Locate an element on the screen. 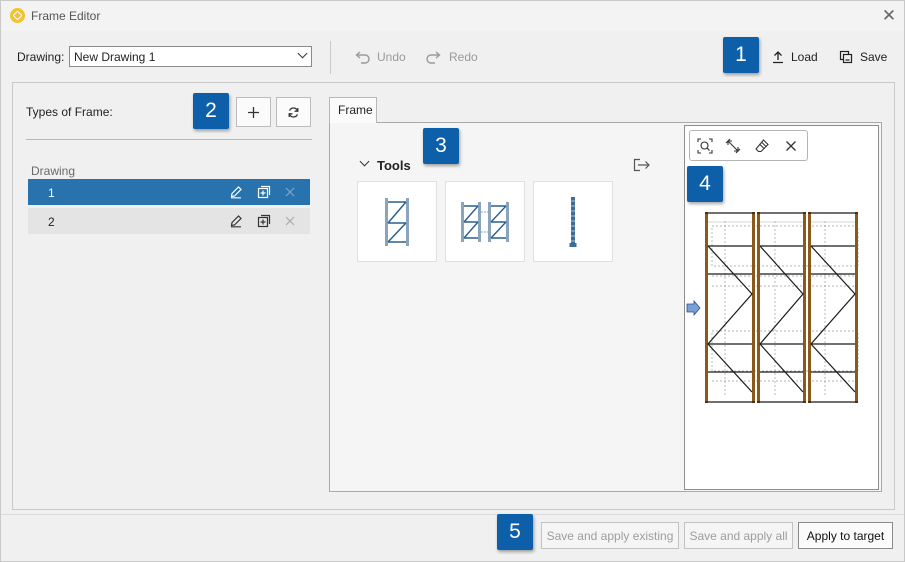 This screenshot has width=905, height=562. refresh-frame-types-button is located at coordinates (293, 112).